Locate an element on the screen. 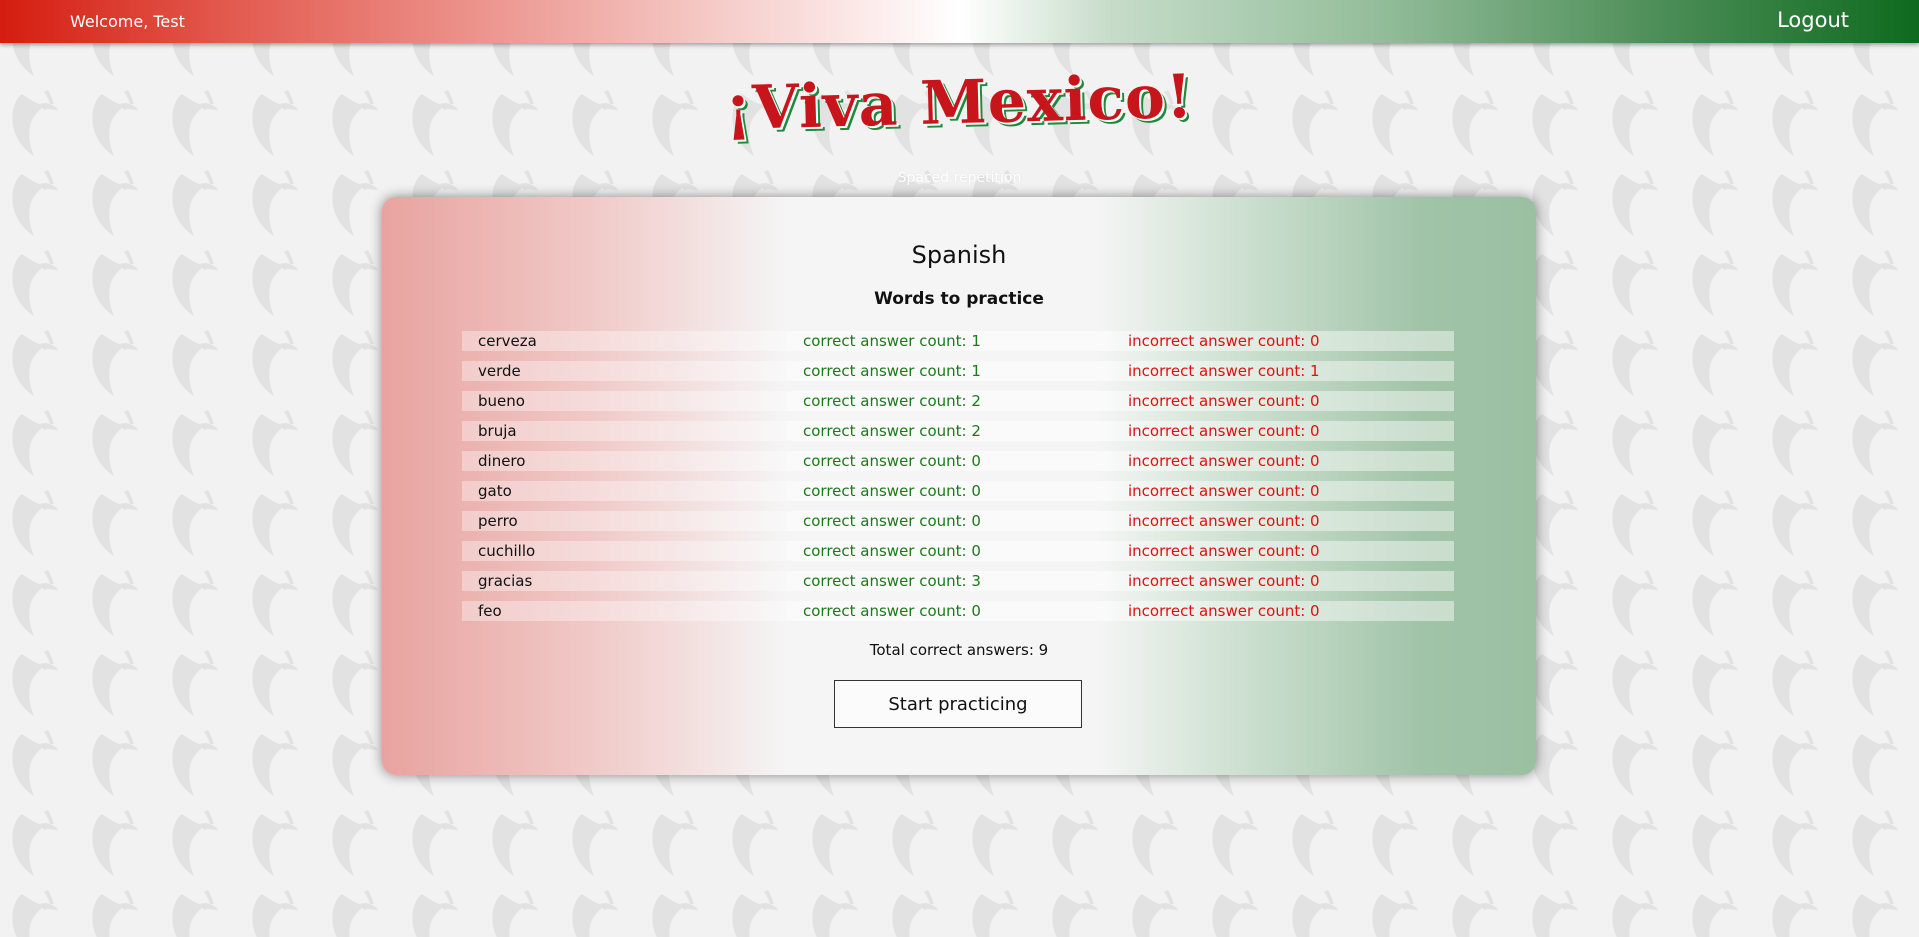 This screenshot has width=1919, height=937. word-cell: gato is located at coordinates (624, 491).